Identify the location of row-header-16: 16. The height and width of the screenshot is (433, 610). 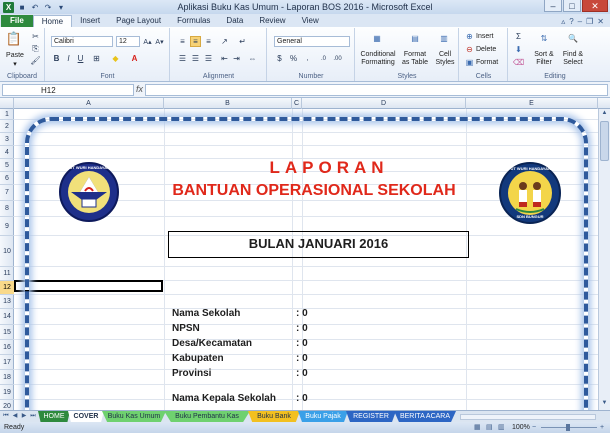
(7, 347).